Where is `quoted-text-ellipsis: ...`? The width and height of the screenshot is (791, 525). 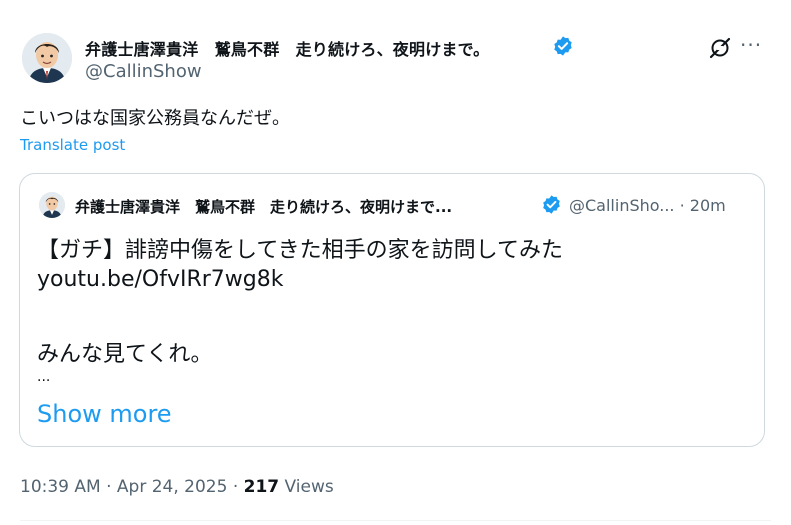 quoted-text-ellipsis: ... is located at coordinates (44, 377).